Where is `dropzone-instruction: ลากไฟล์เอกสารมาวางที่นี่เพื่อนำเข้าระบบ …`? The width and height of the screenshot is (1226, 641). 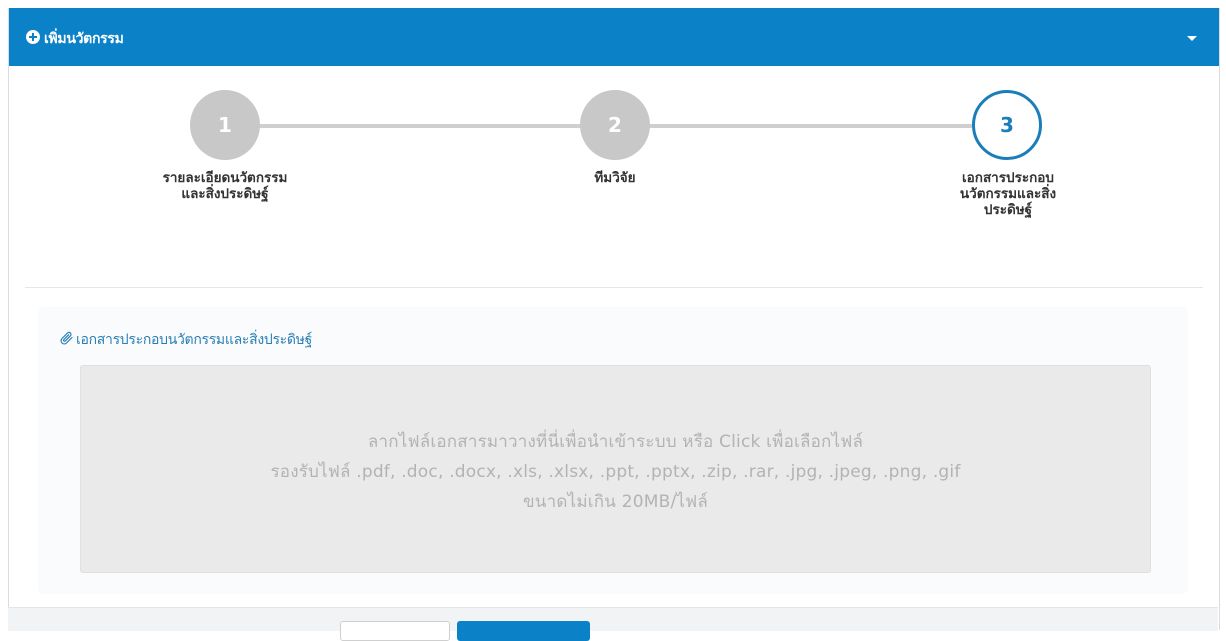 dropzone-instruction: ลากไฟล์เอกสารมาวางที่นี่เพื่อนำเข้าระบบ … is located at coordinates (615, 442).